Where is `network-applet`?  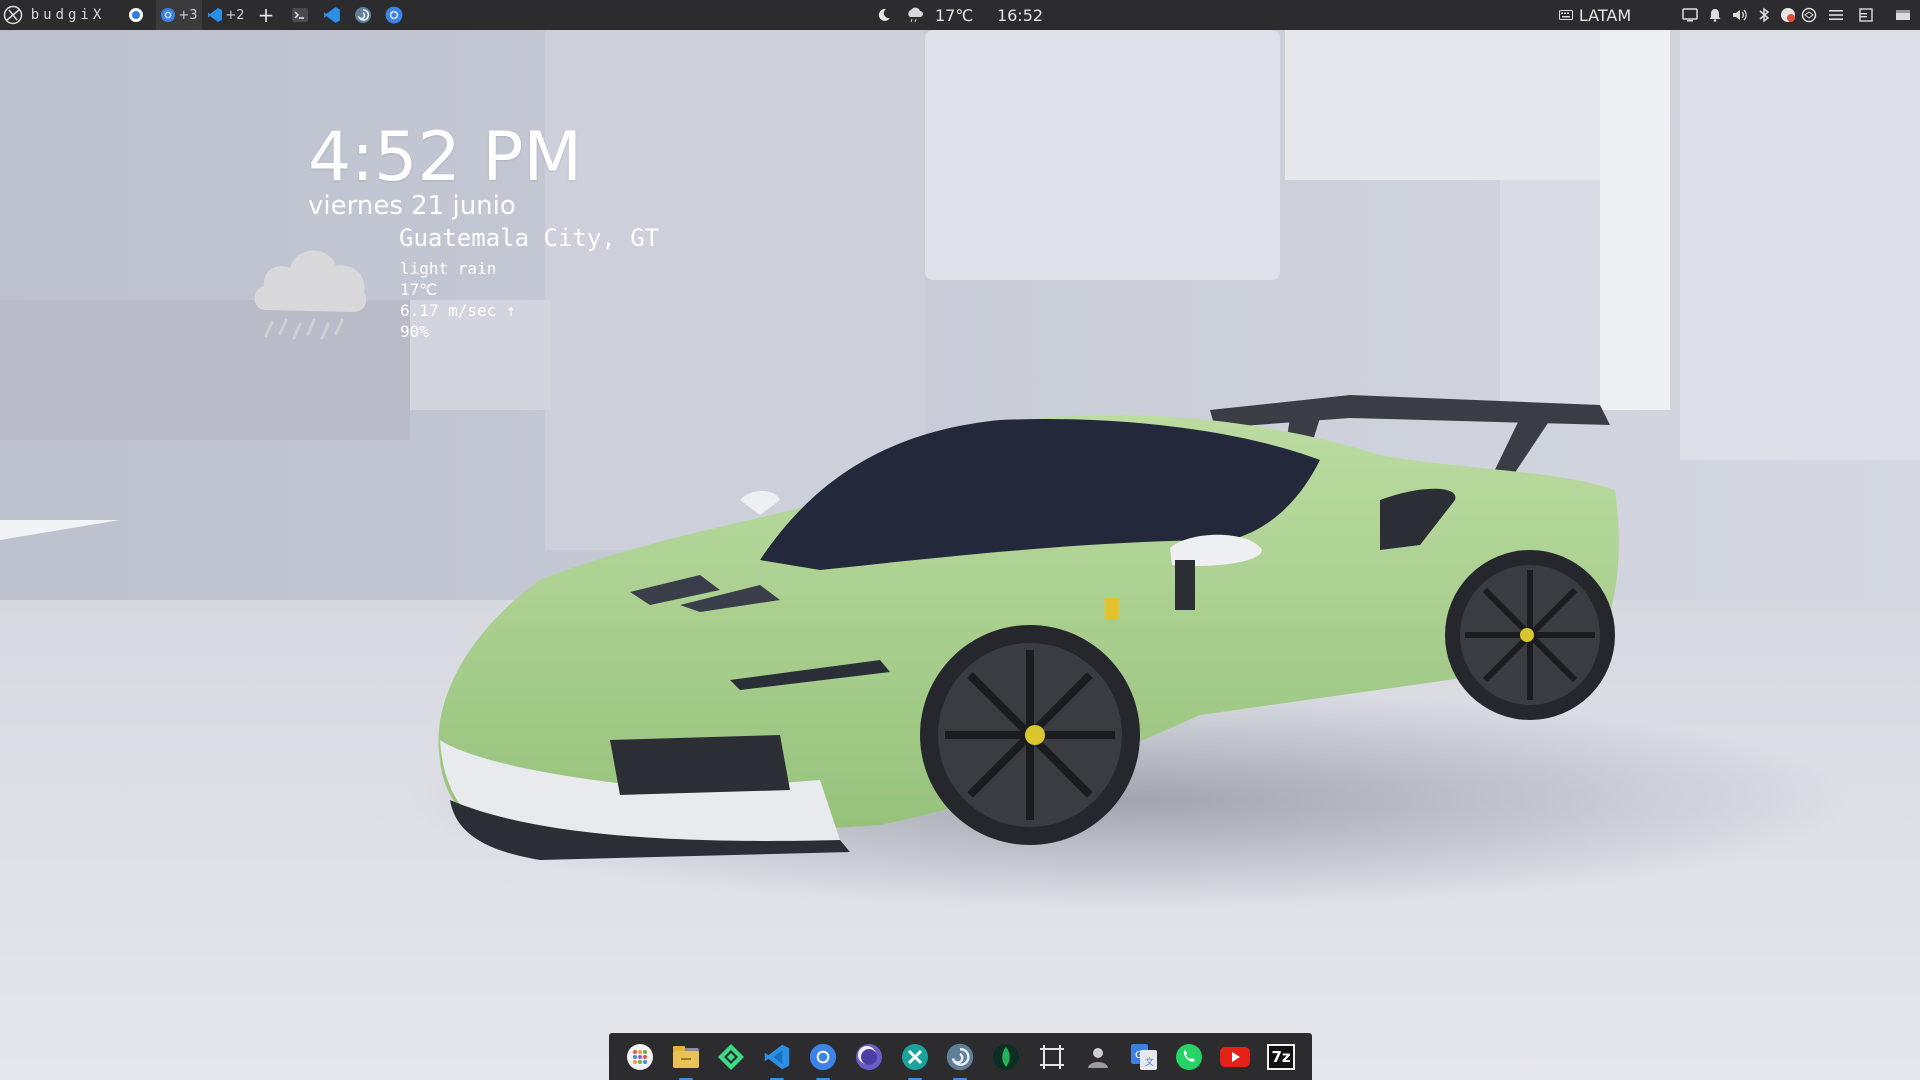 network-applet is located at coordinates (1788, 15).